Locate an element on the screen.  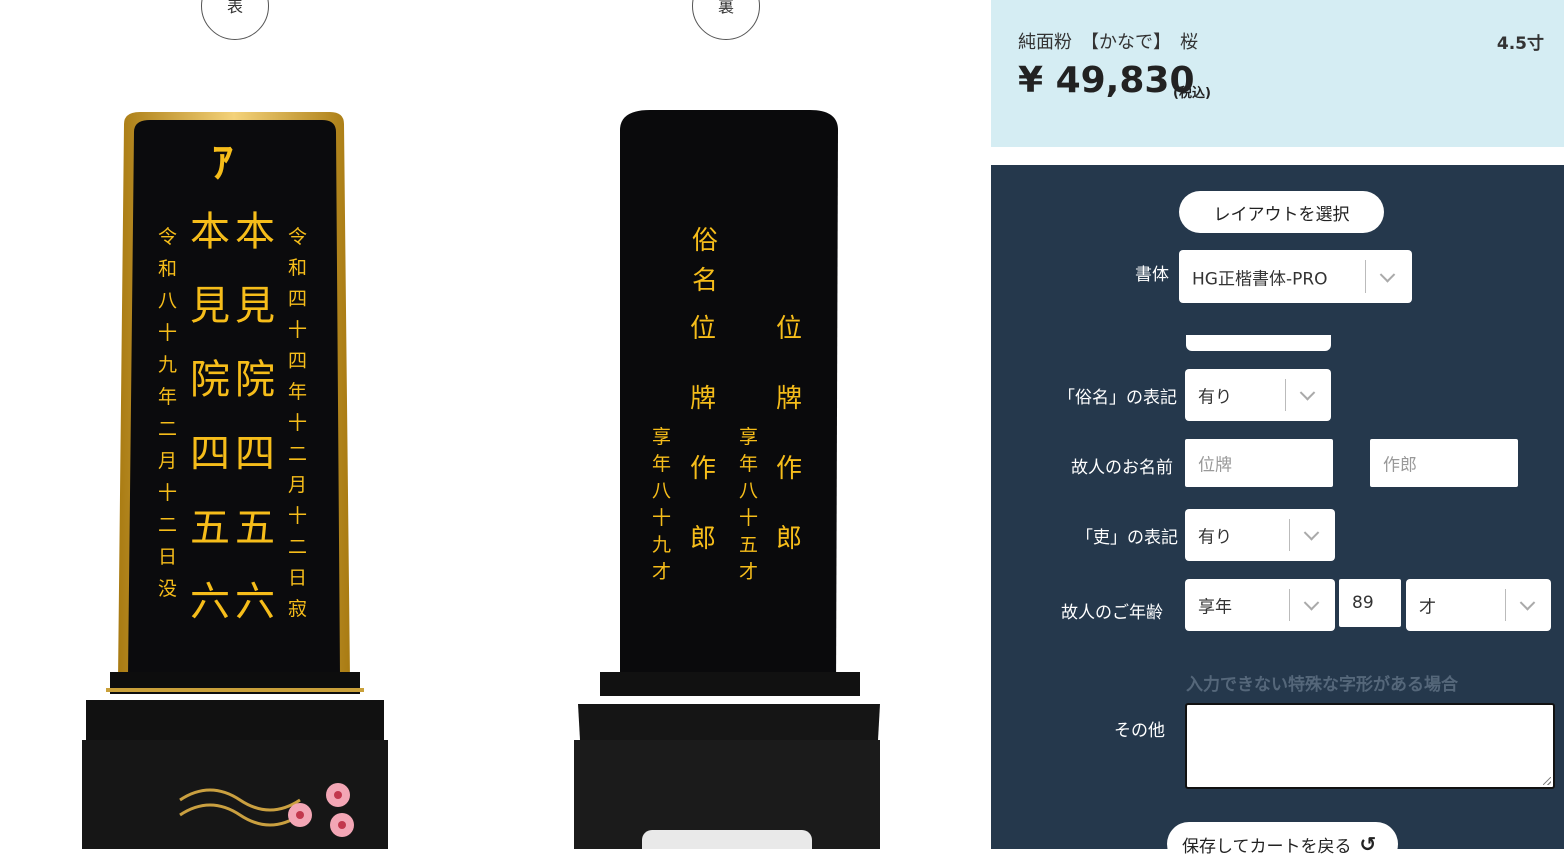
product-summary: 純面粉 【かなで】 桜 4.5寸 ¥ 49,830 (税込) is located at coordinates (1277, 73).